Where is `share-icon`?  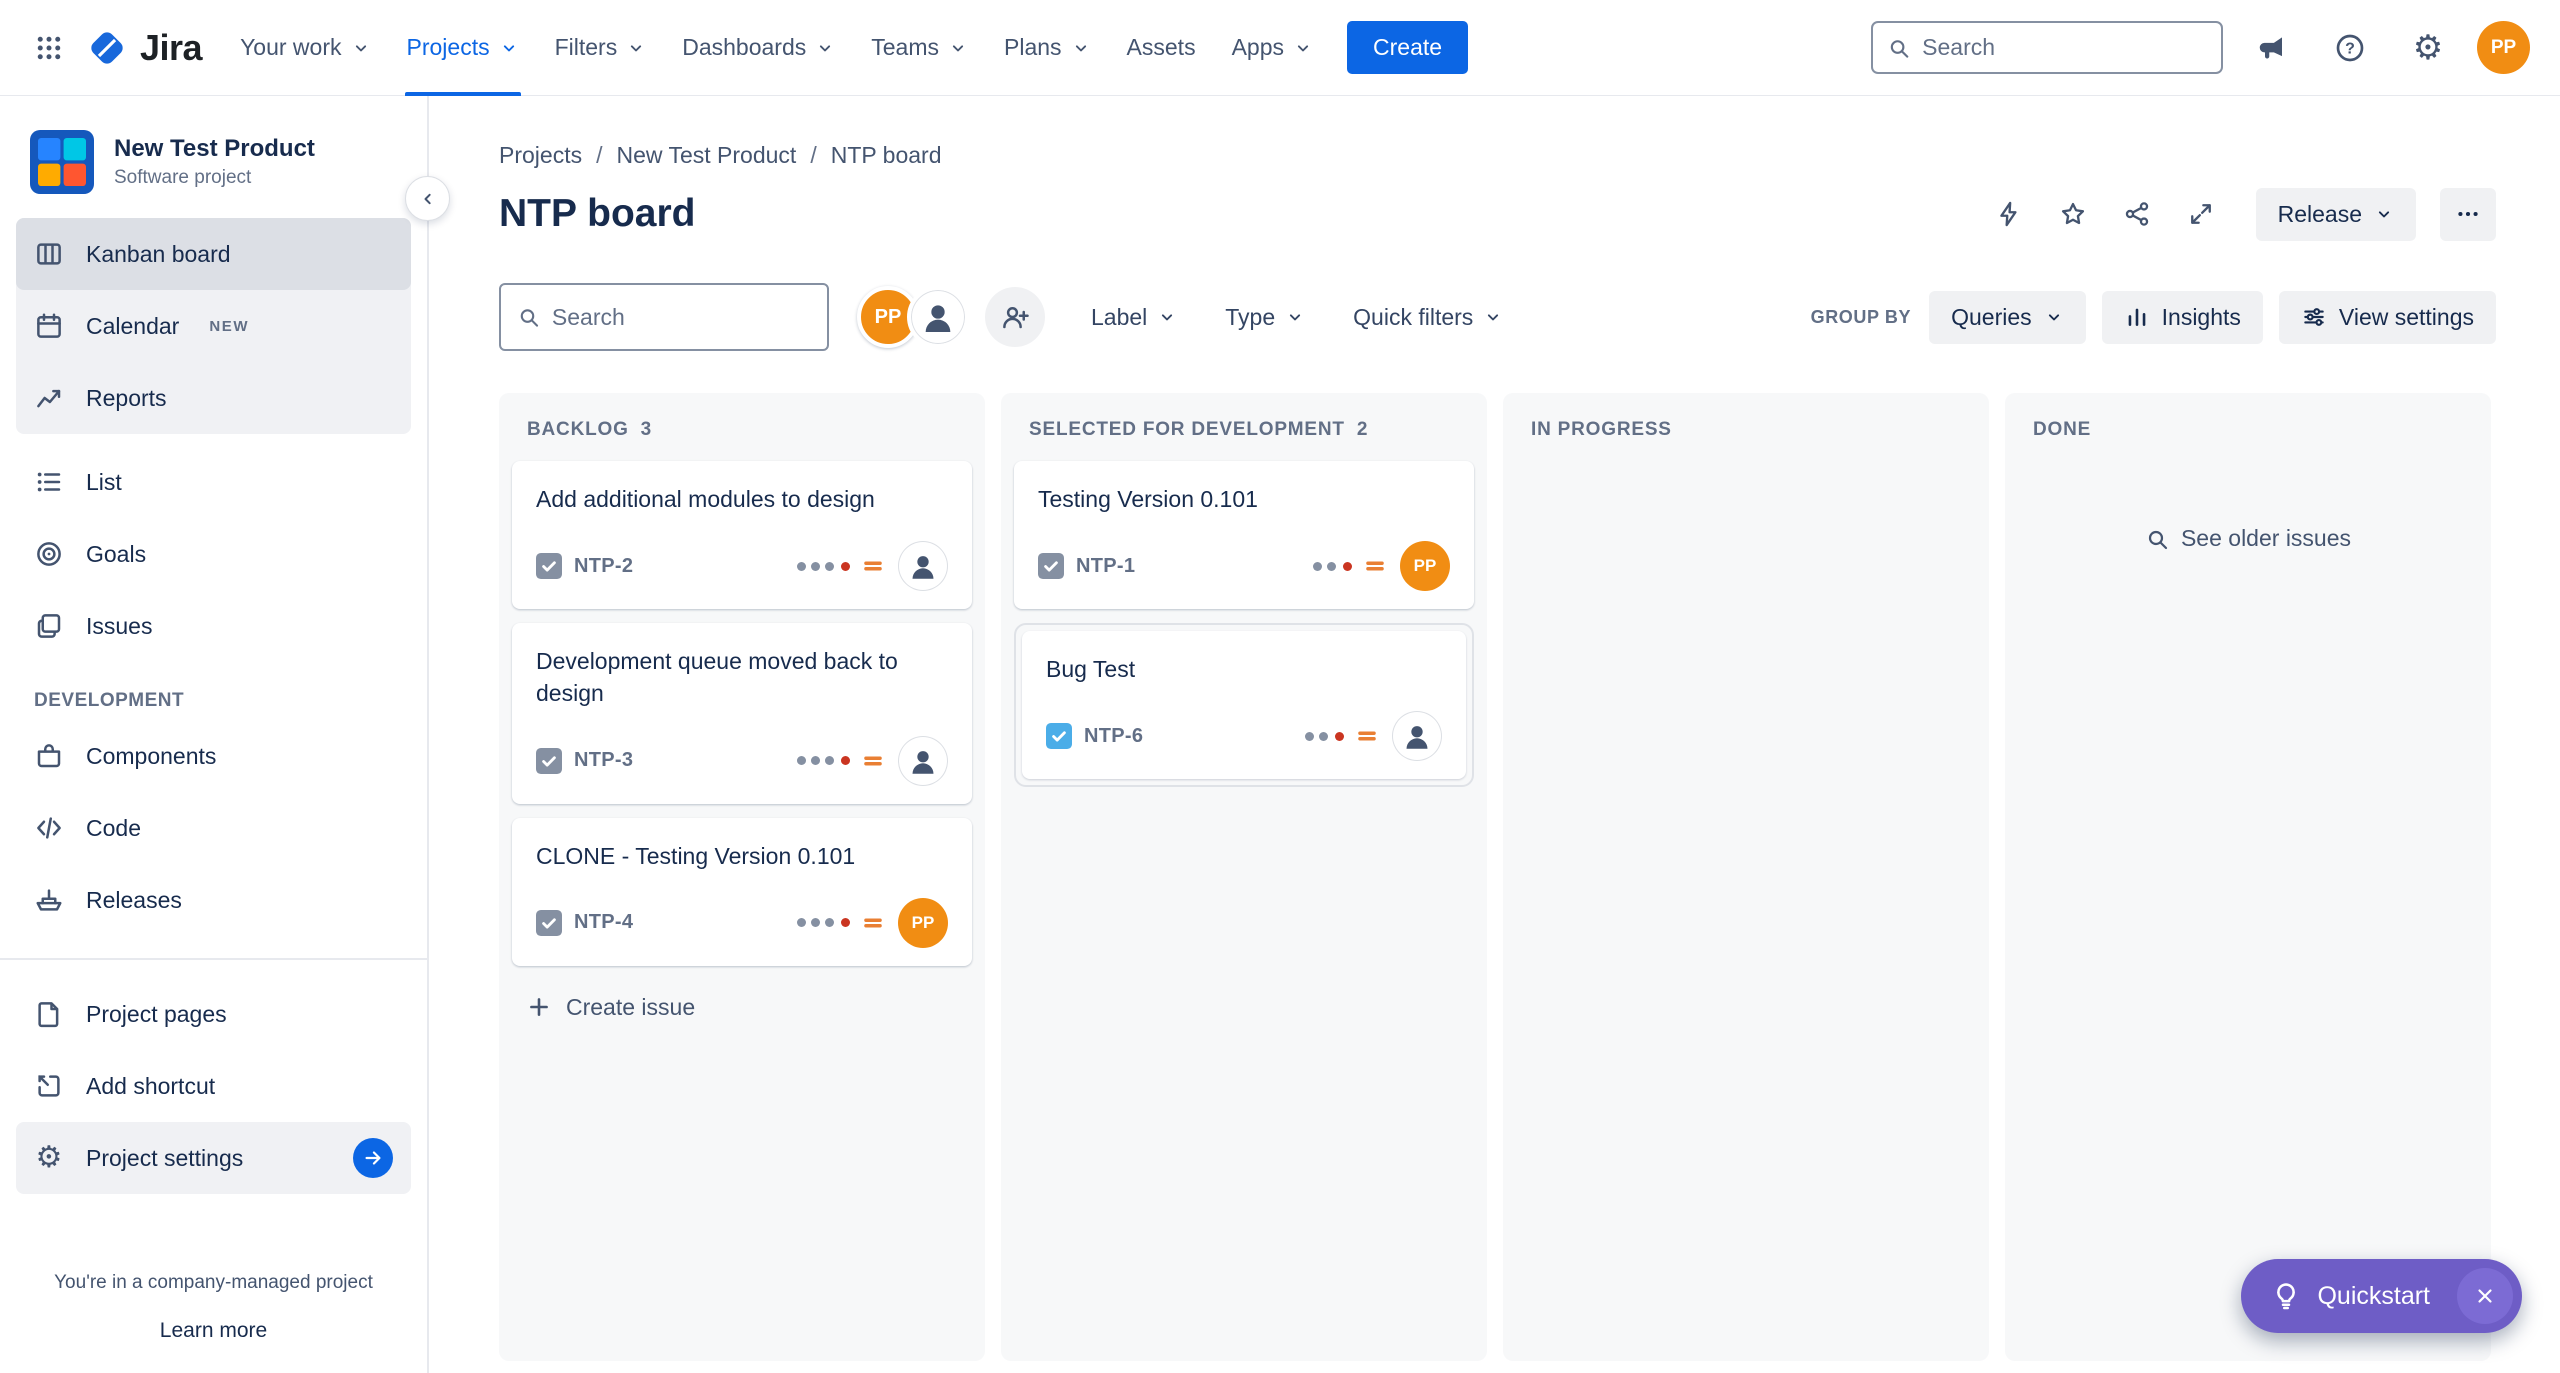 share-icon is located at coordinates (2137, 214).